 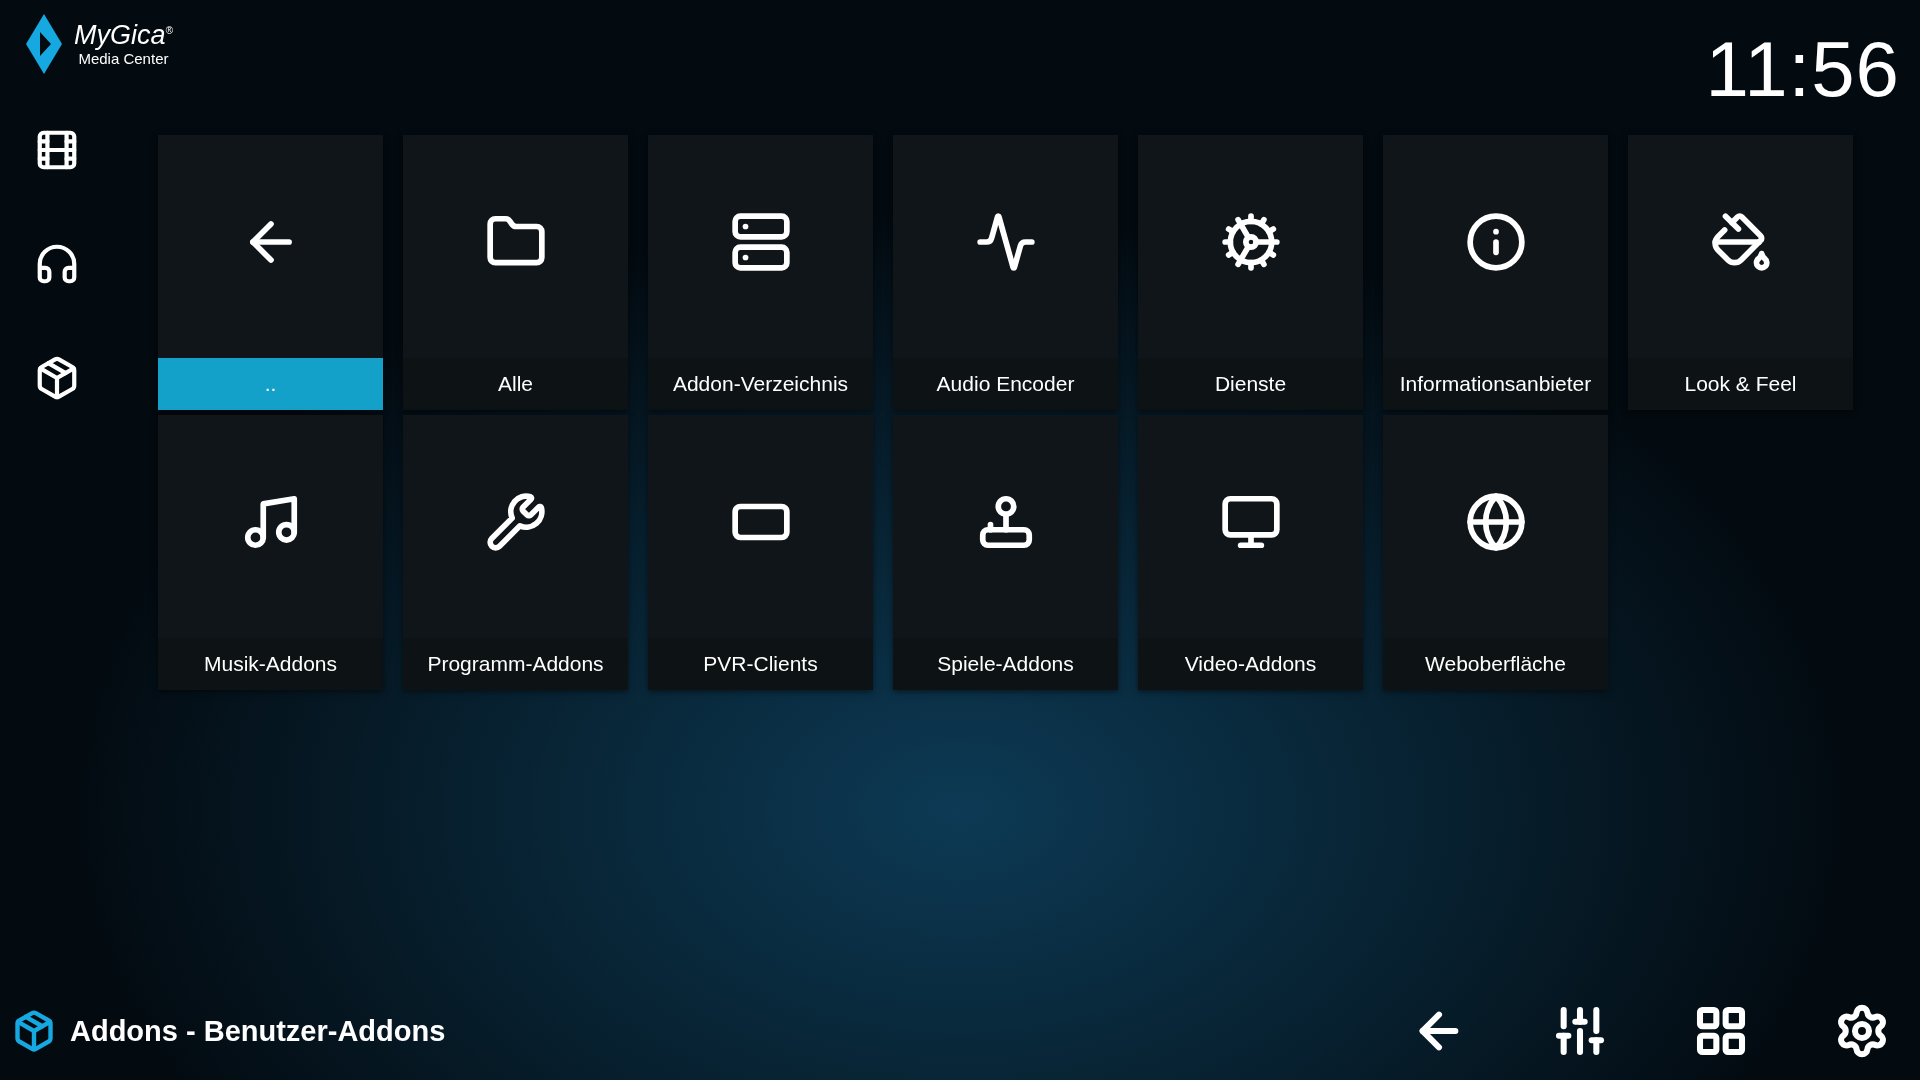 What do you see at coordinates (123, 35) in the screenshot?
I see `brand-name: MyGica$^{®}$` at bounding box center [123, 35].